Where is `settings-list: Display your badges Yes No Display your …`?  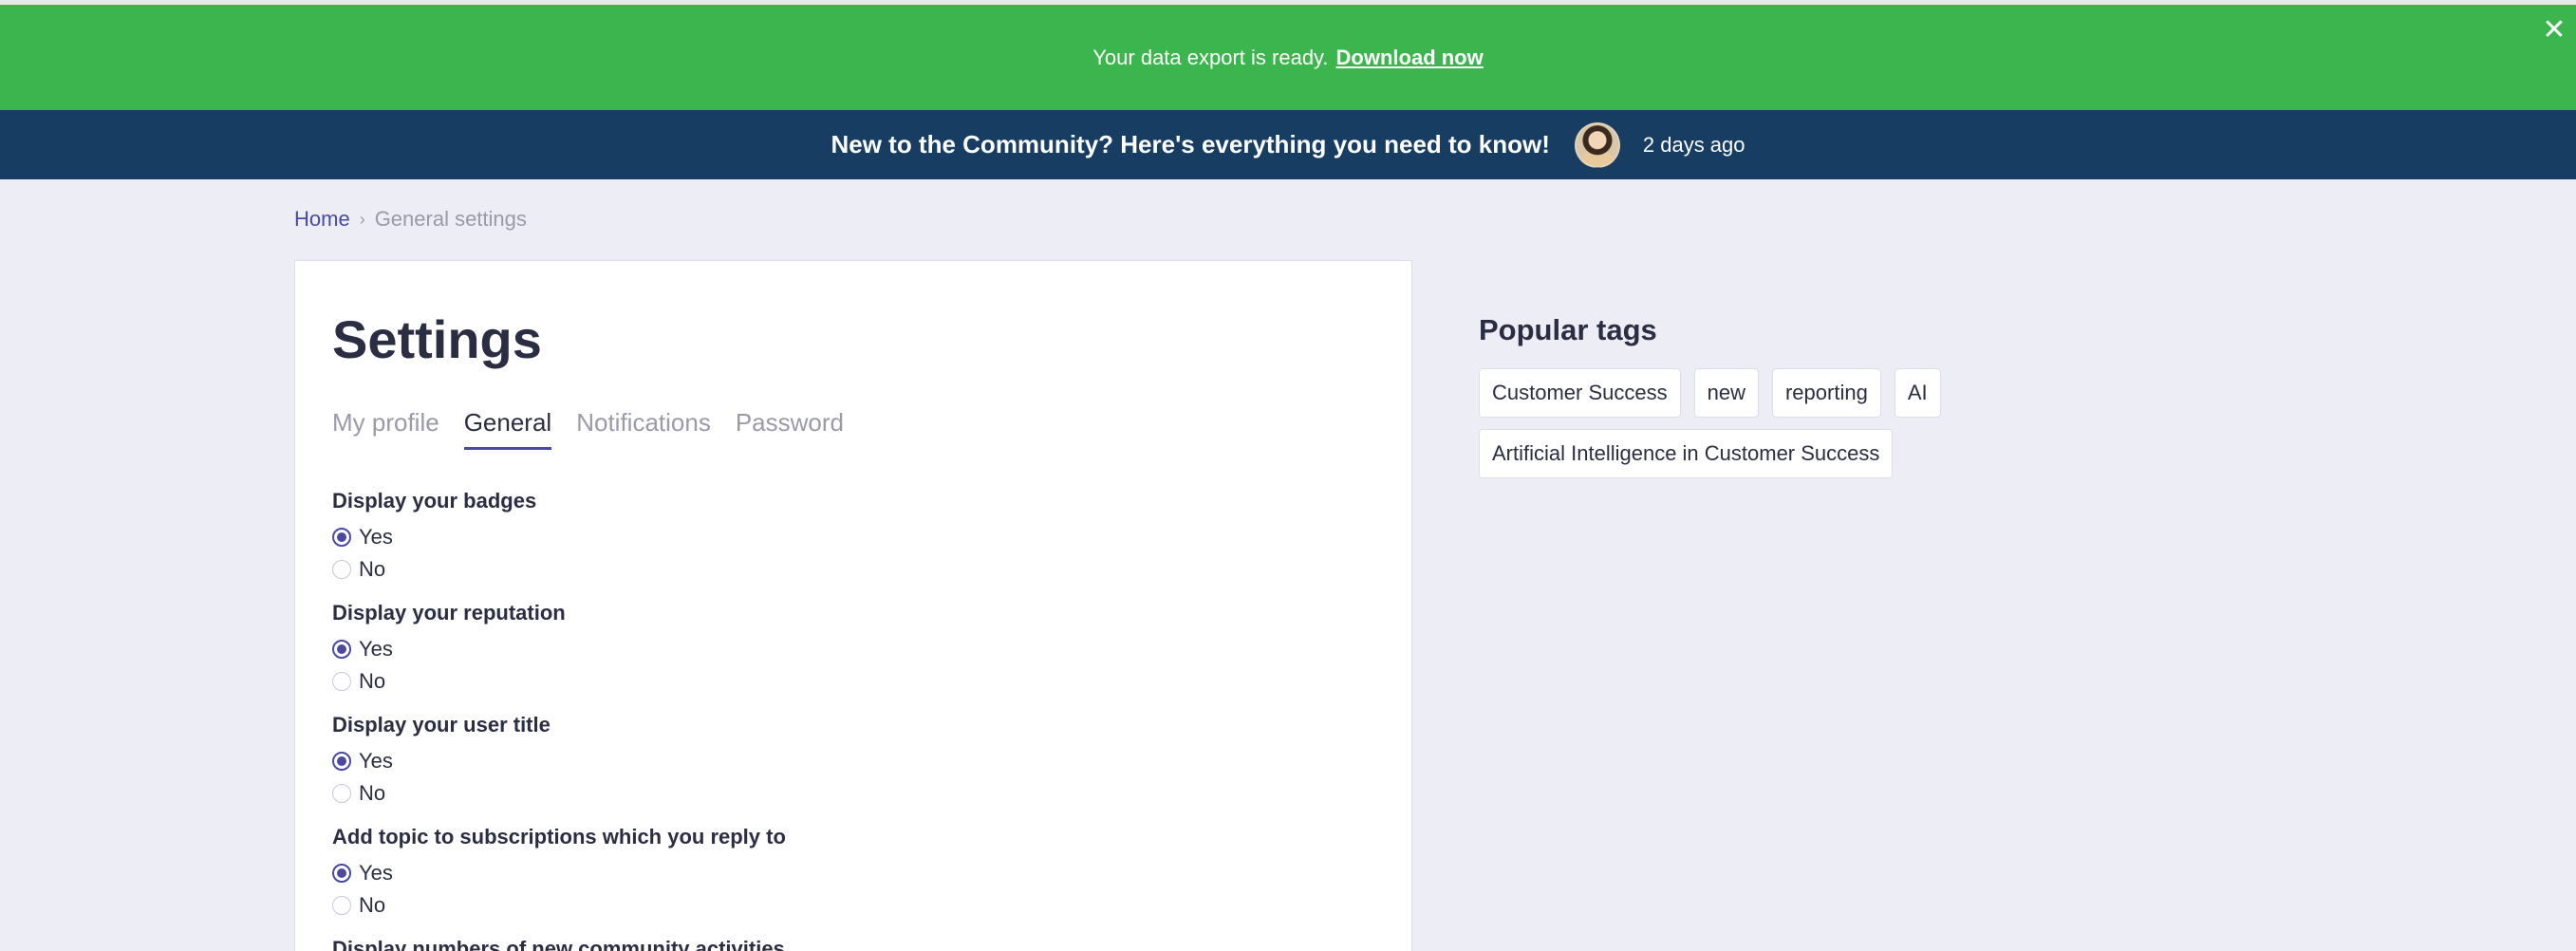
settings-list: Display your badges Yes No Display your … is located at coordinates (559, 720).